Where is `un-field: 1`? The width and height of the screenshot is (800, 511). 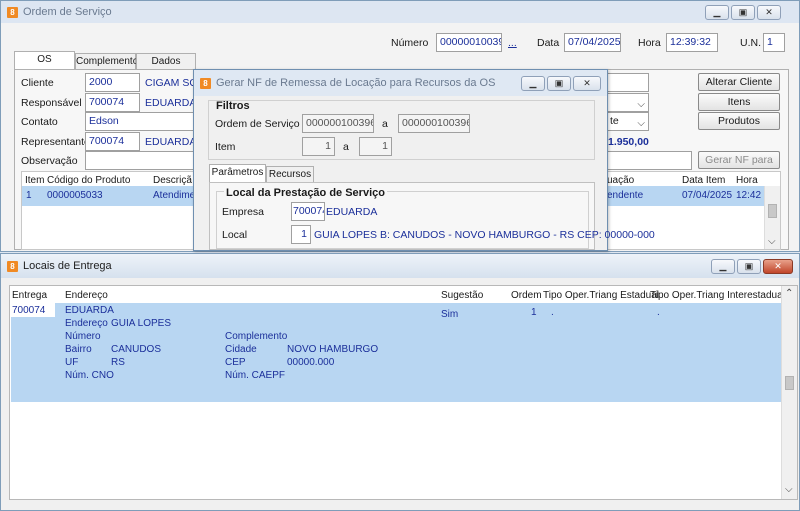
un-field: 1 is located at coordinates (774, 42).